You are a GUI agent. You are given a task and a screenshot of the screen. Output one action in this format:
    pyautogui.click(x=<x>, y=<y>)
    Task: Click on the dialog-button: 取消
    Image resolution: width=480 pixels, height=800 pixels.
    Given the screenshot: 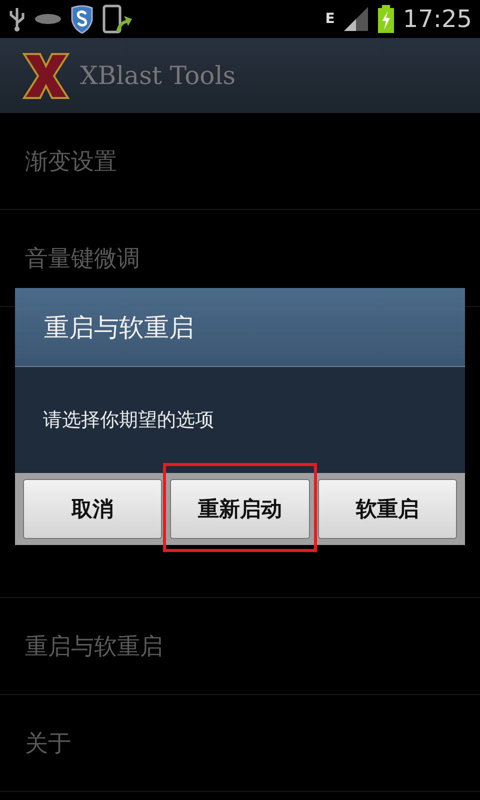 What is the action you would take?
    pyautogui.click(x=92, y=509)
    